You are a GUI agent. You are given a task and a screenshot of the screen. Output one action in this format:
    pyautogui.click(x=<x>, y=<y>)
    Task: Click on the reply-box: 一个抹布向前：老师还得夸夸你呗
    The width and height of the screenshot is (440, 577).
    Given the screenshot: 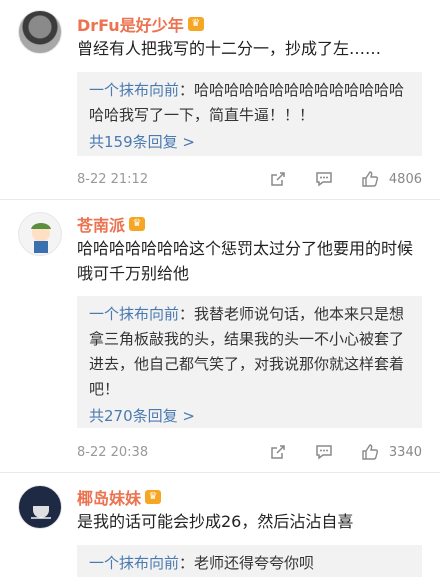 What is the action you would take?
    pyautogui.click(x=249, y=561)
    